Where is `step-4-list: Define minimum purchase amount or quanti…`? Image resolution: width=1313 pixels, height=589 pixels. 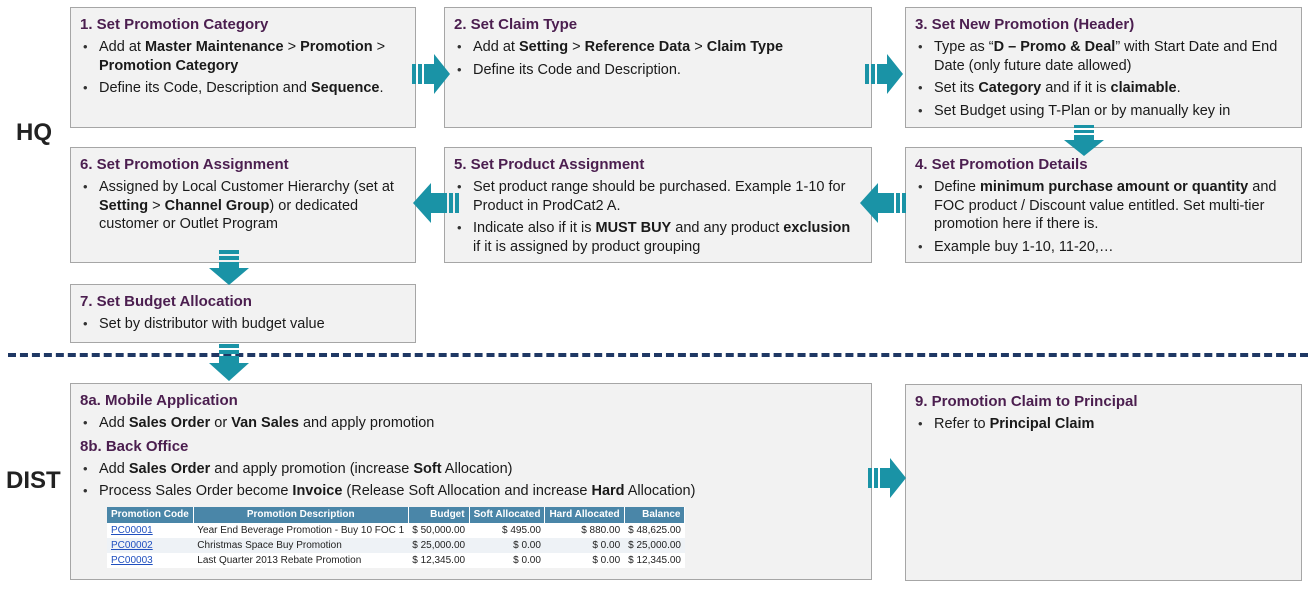 step-4-list: Define minimum purchase amount or quanti… is located at coordinates (1103, 217).